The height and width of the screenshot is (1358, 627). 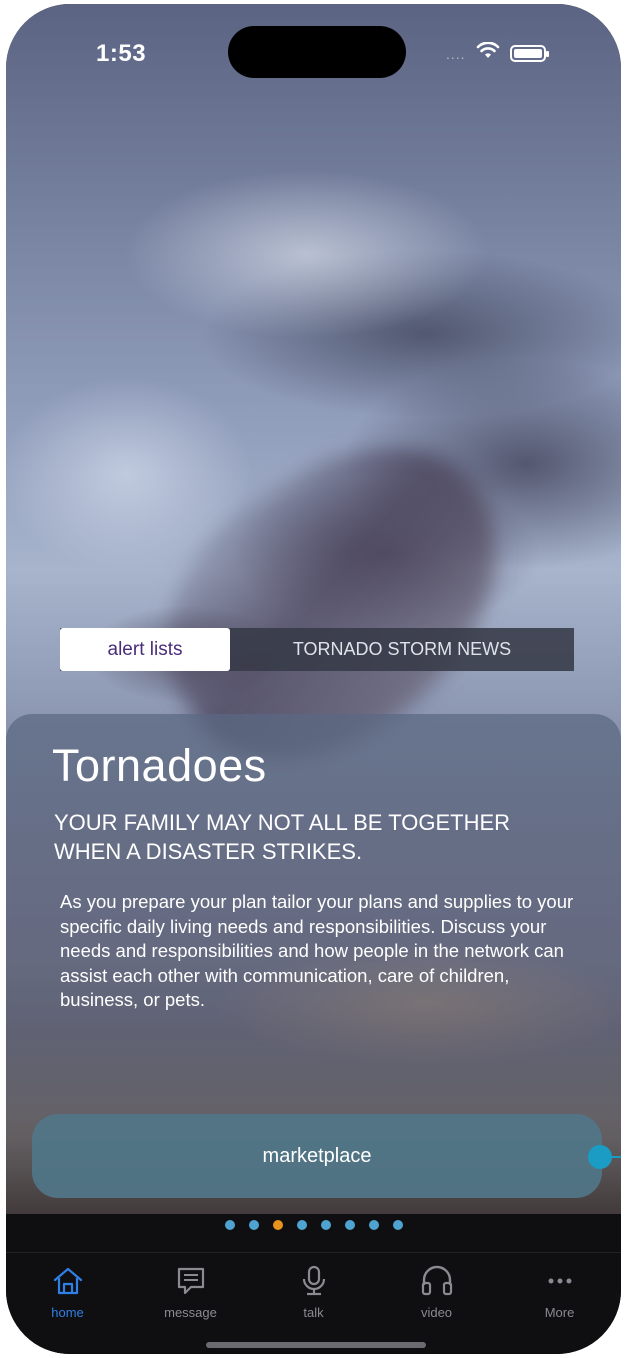 I want to click on wifi-icon, so click(x=488, y=53).